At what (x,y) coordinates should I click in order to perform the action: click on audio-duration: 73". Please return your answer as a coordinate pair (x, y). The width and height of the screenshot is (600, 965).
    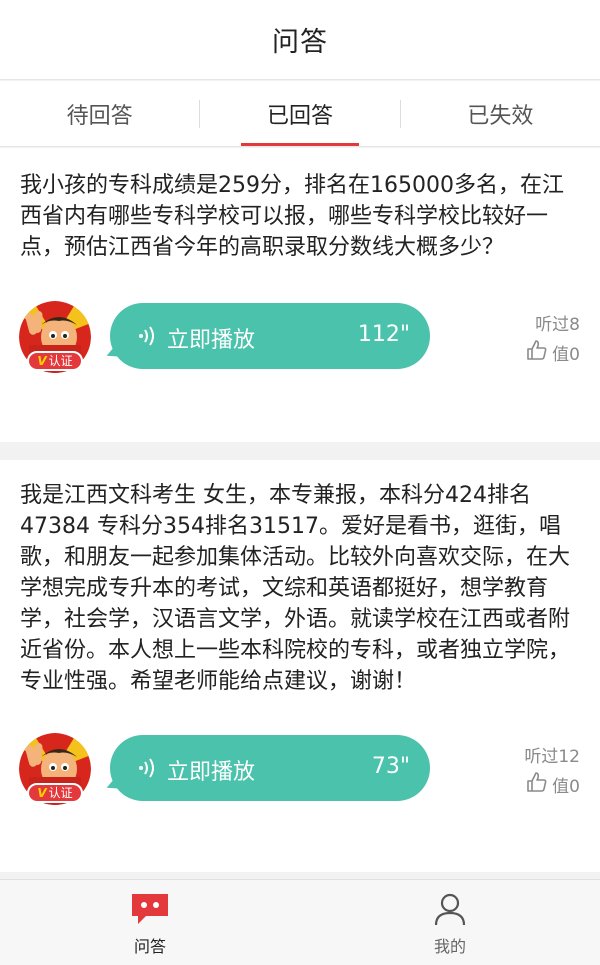
    Looking at the image, I should click on (390, 766).